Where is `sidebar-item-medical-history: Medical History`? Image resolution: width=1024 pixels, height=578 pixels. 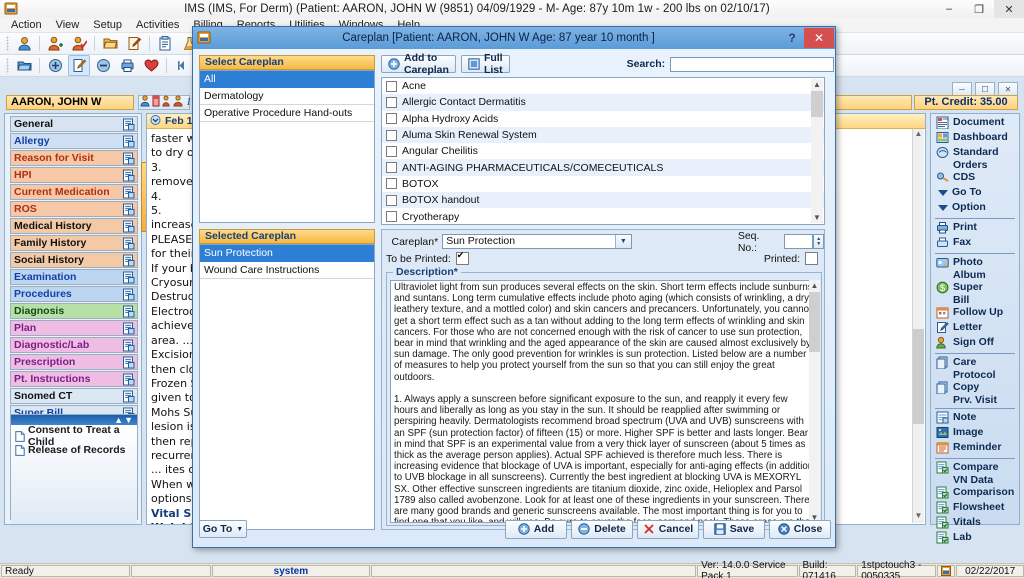
sidebar-item-medical-history: Medical History is located at coordinates (74, 226).